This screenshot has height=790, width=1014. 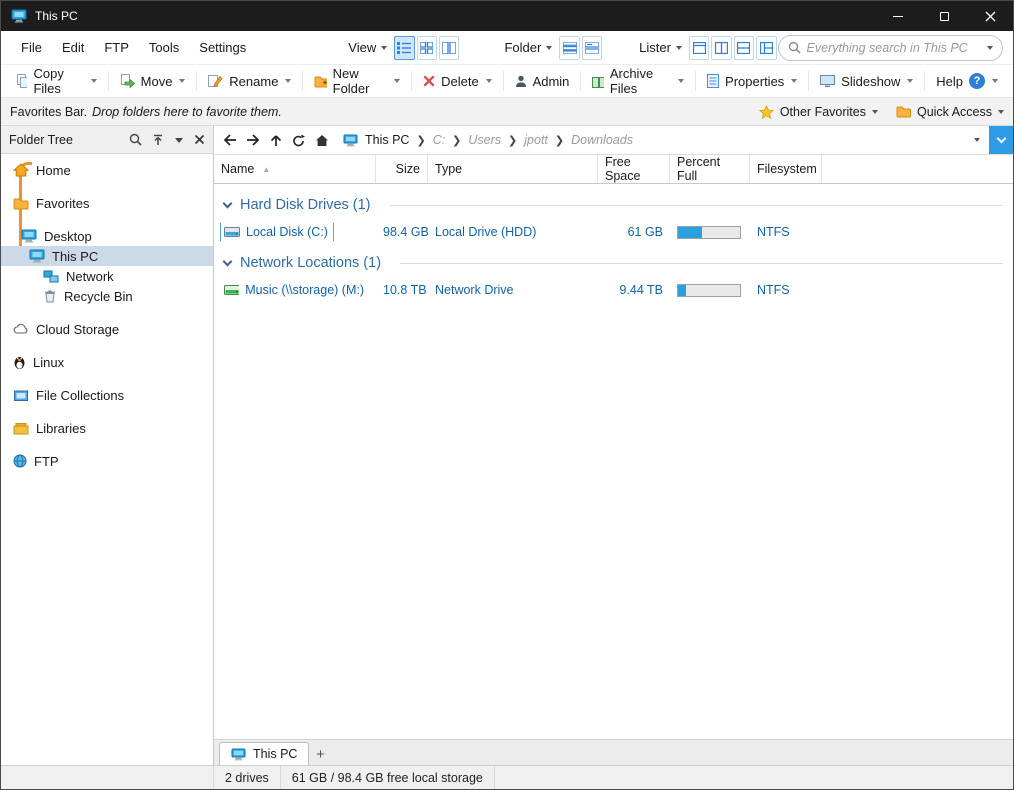 What do you see at coordinates (699, 47) in the screenshot?
I see `lister-single-button` at bounding box center [699, 47].